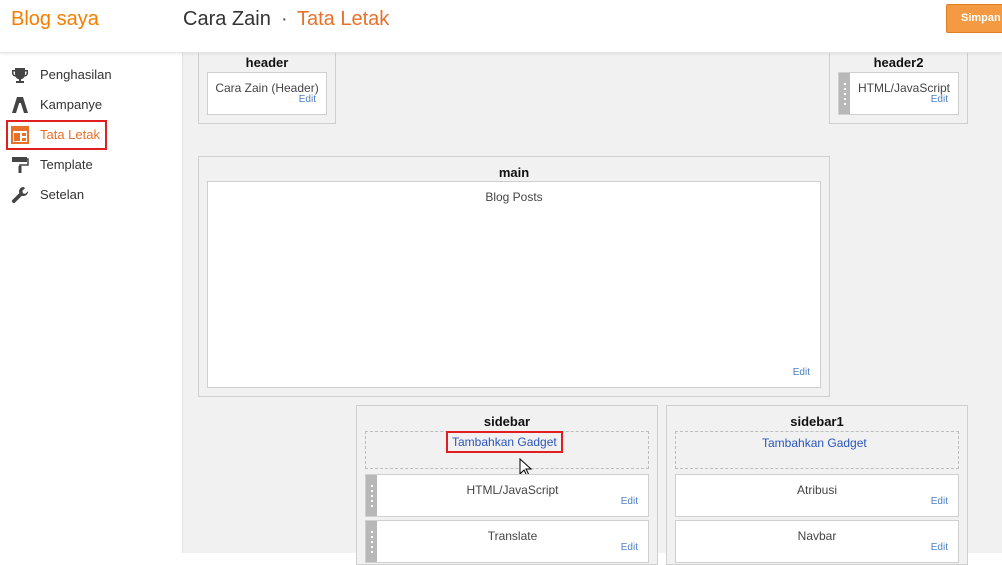 The width and height of the screenshot is (1002, 565). What do you see at coordinates (817, 536) in the screenshot?
I see `widget-title: Navbar` at bounding box center [817, 536].